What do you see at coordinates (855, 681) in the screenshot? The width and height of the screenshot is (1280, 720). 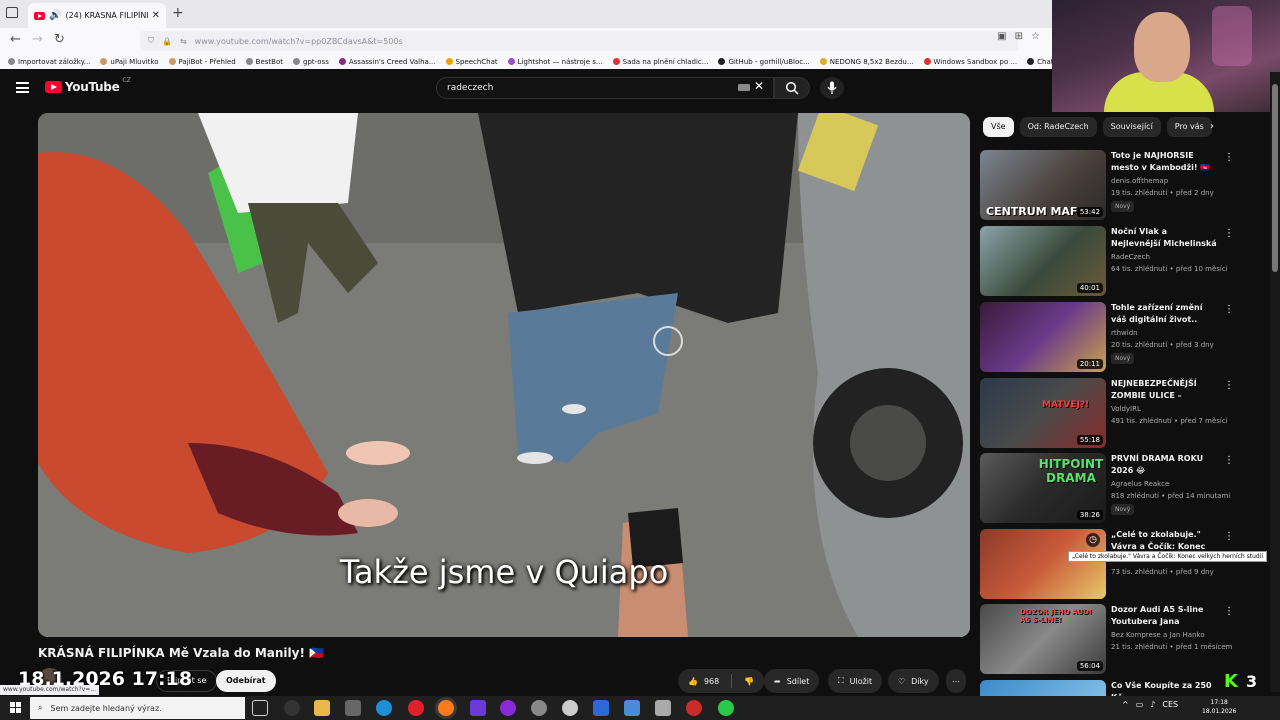 I see `save-button: ⛶ Uložit` at bounding box center [855, 681].